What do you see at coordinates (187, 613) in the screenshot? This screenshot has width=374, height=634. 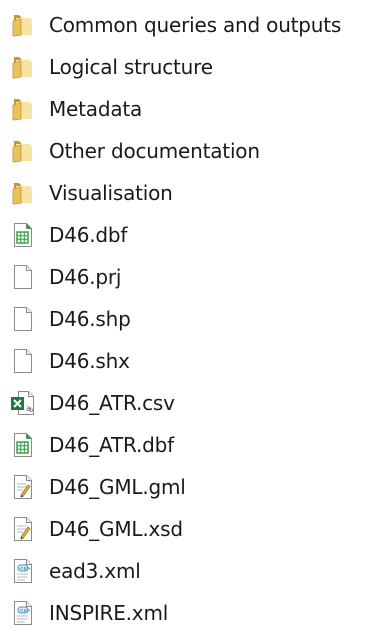 I see `file-inspire-xml: <e> INSPIRE.xml` at bounding box center [187, 613].